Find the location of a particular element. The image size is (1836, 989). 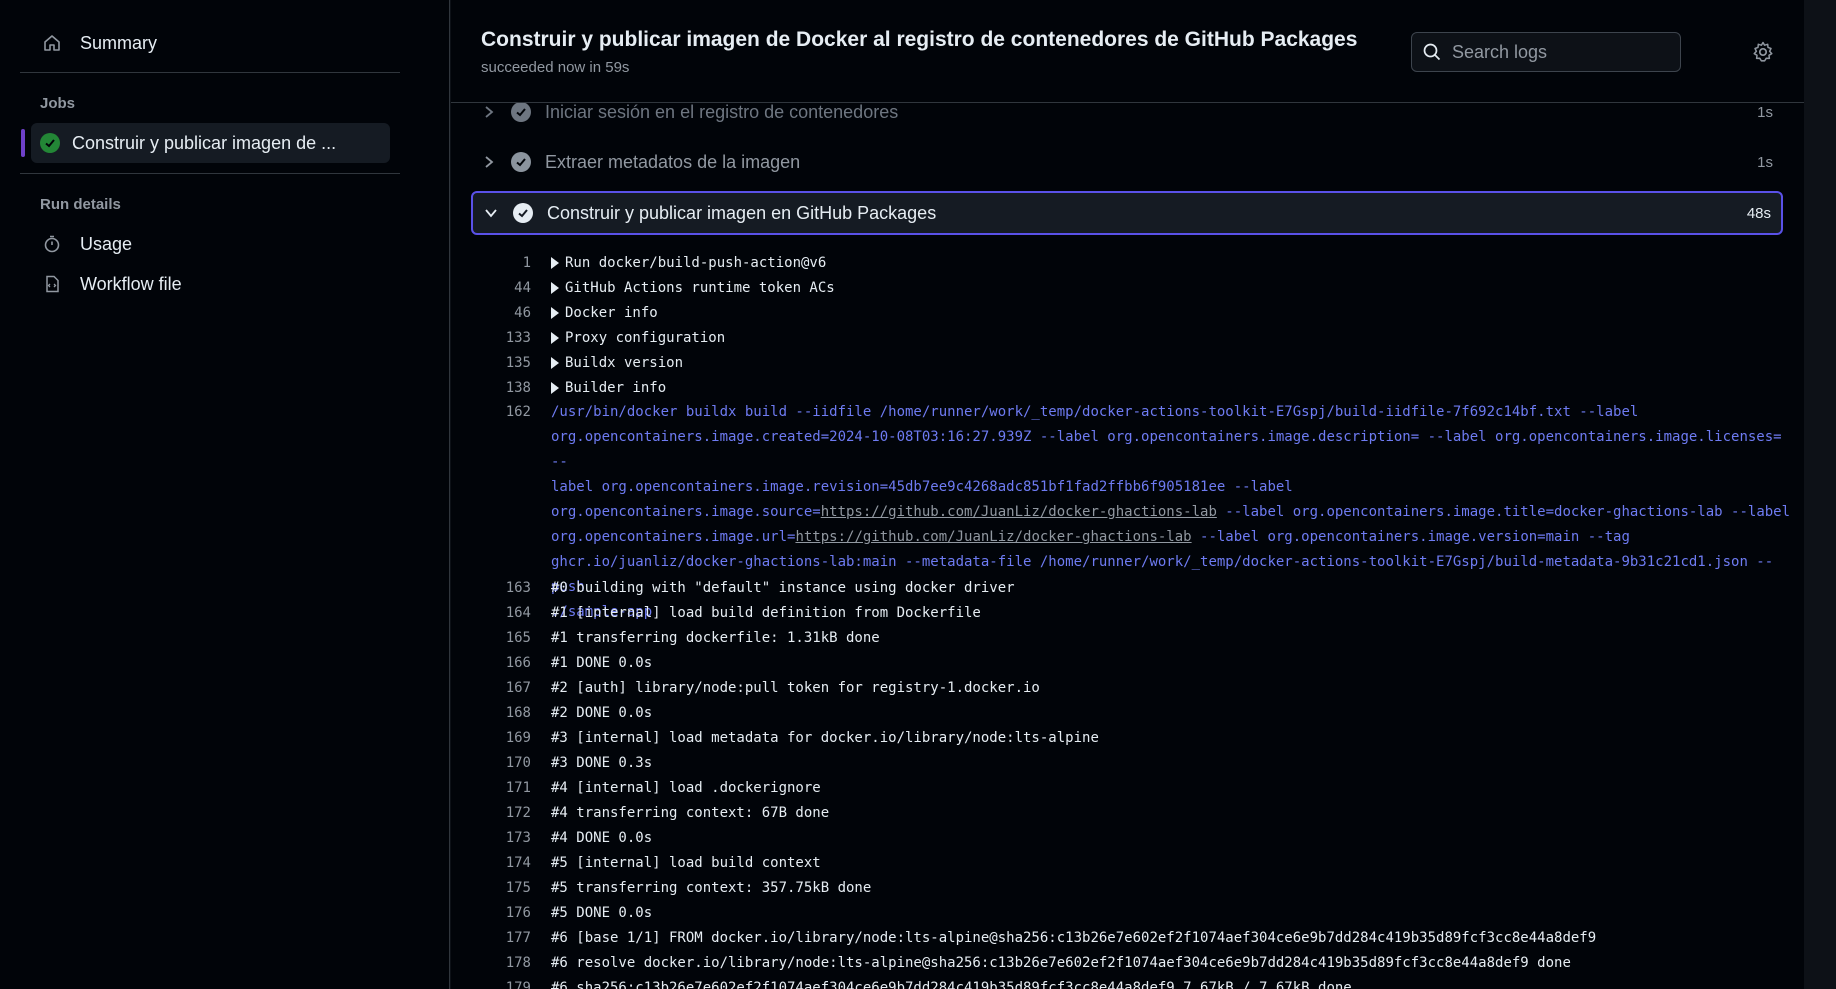

log-line: 173 #4 DONE 0.0s is located at coordinates (1127, 837).